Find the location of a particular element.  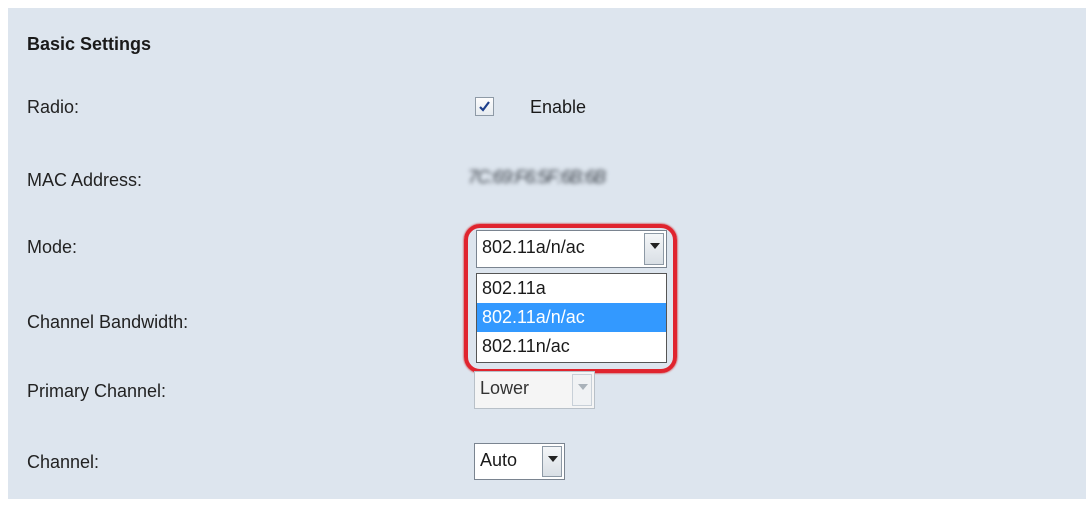

check-icon is located at coordinates (484, 106).